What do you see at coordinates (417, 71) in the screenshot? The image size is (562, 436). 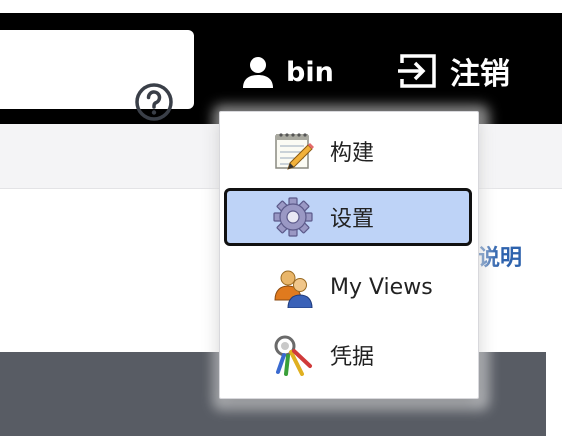 I see `logout-icon` at bounding box center [417, 71].